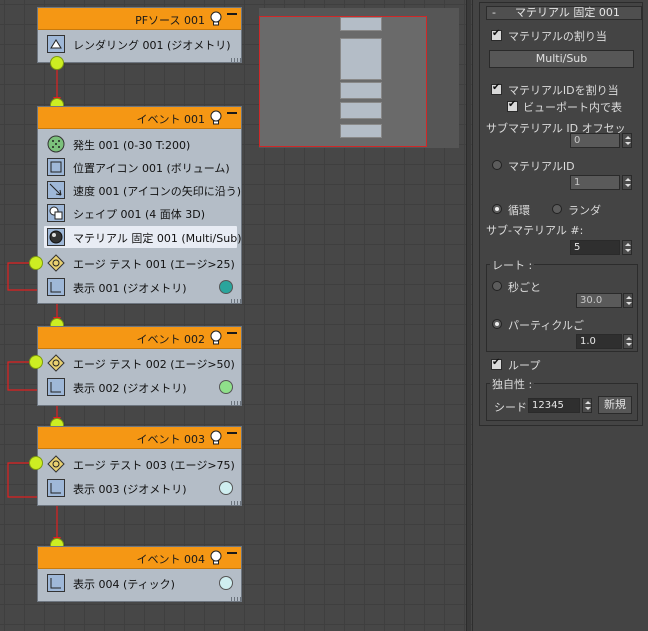 Image resolution: width=648 pixels, height=631 pixels. What do you see at coordinates (468, 315) in the screenshot?
I see `vertical-scrollbar` at bounding box center [468, 315].